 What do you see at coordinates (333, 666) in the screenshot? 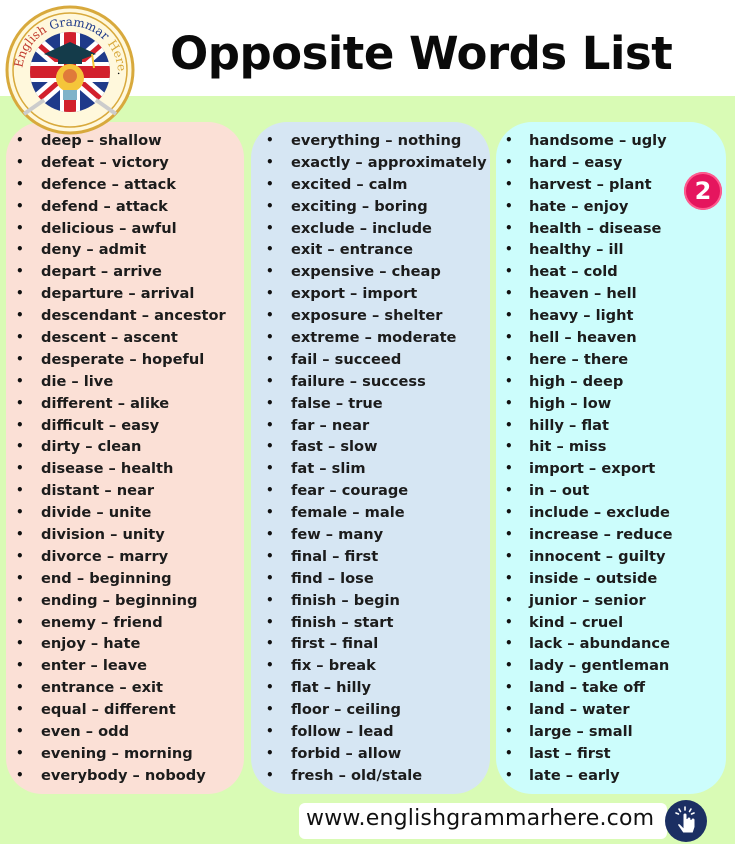
I see `word-pair-text: fix – break` at bounding box center [333, 666].